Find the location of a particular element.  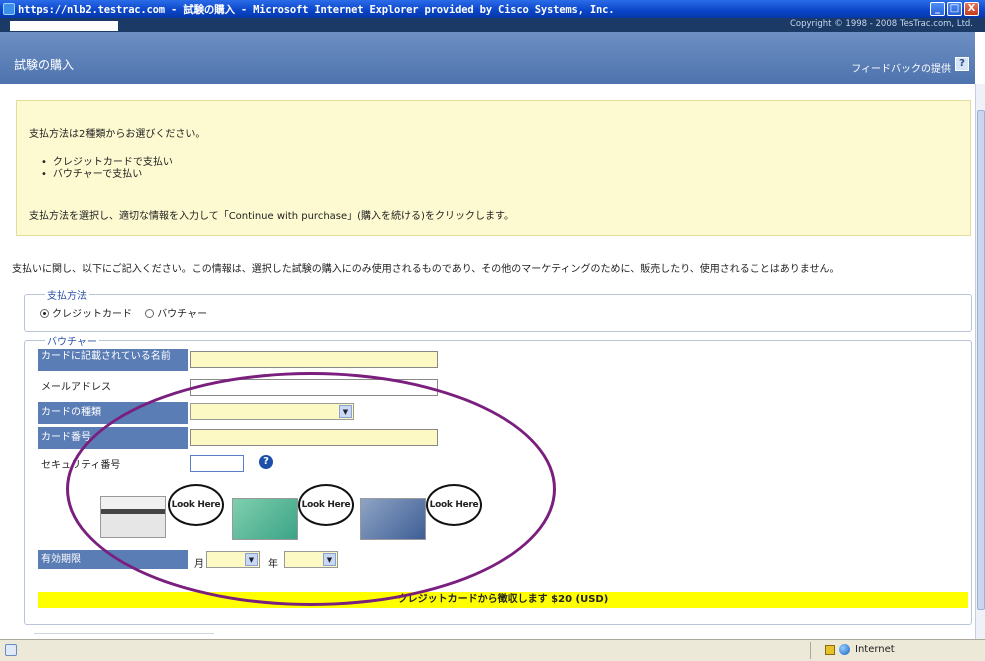

help-icon: ? is located at coordinates (962, 64).